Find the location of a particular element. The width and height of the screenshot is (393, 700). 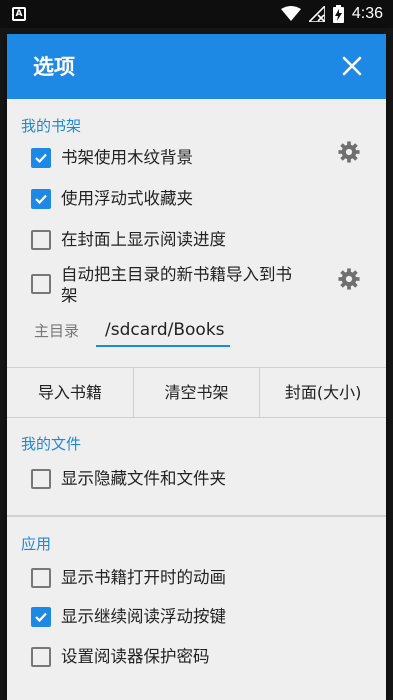

option-wood-background: 书架使用木纹背景 is located at coordinates (201, 158).